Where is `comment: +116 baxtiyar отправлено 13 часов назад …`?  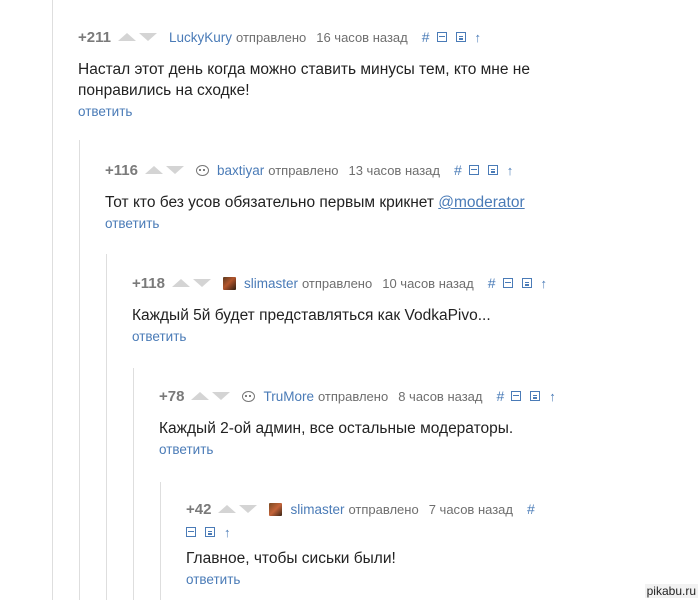 comment: +116 baxtiyar отправлено 13 часов назад … is located at coordinates (340, 196).